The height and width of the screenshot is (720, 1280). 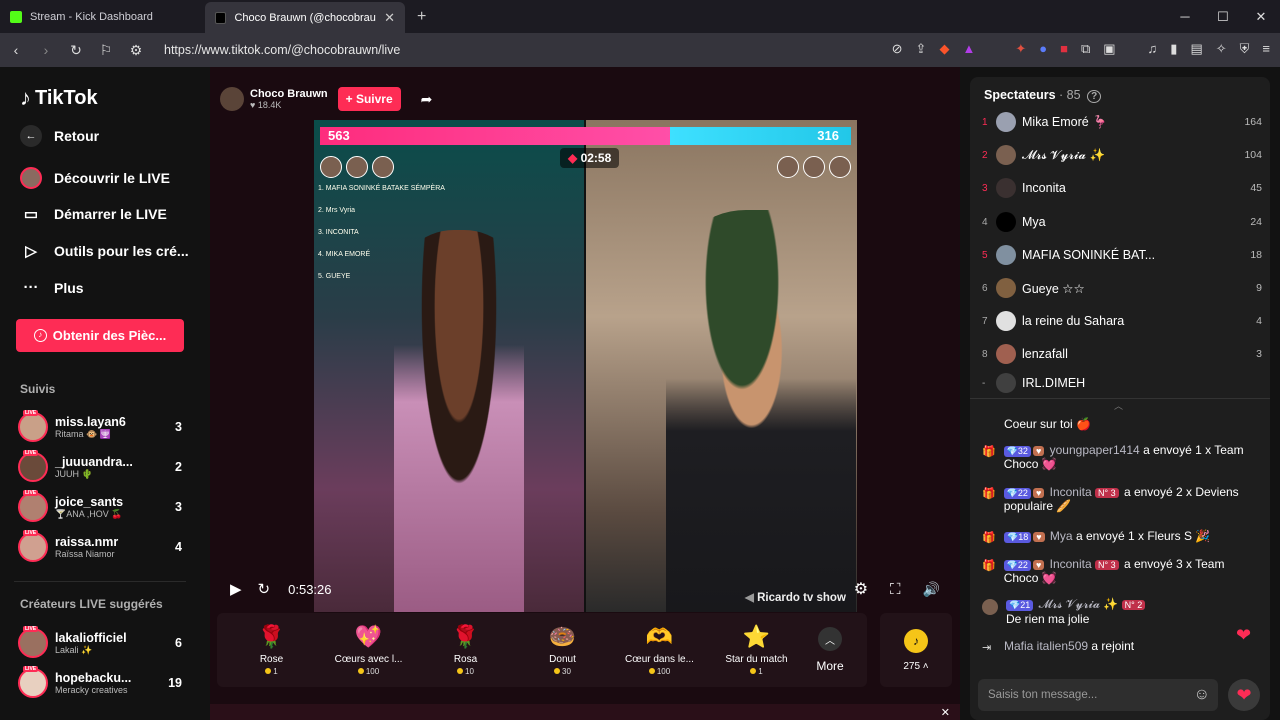 I want to click on menu-icon: ≡, so click(x=1266, y=49).